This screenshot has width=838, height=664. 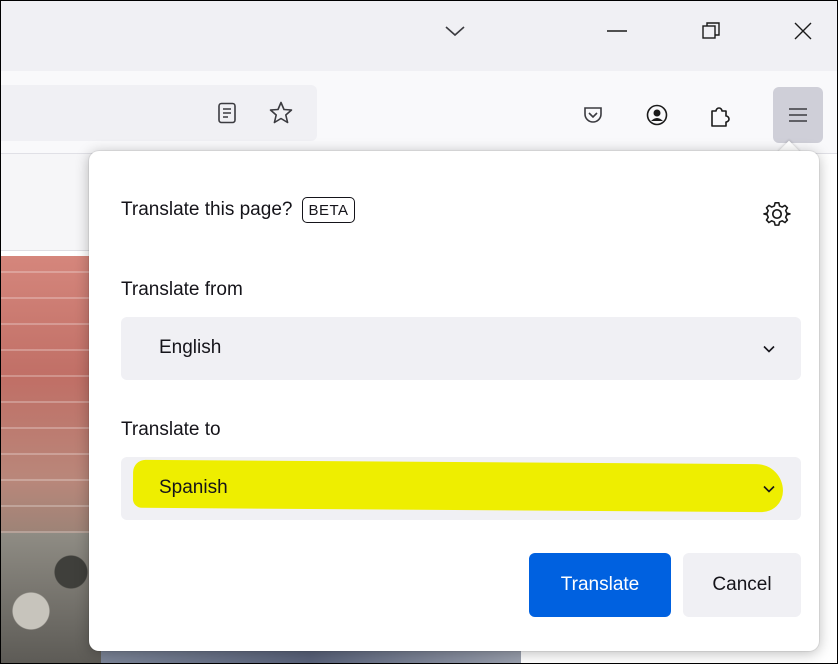 I want to click on translate-from-value: English, so click(x=190, y=347).